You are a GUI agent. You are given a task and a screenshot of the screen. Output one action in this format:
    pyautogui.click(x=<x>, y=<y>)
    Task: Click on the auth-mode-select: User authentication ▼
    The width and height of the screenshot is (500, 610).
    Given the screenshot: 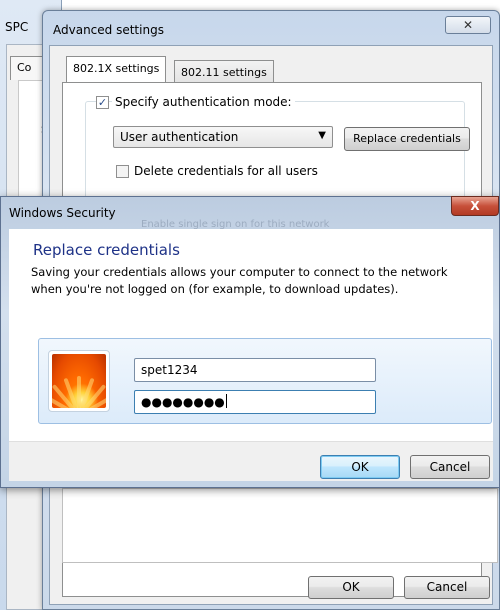 What is the action you would take?
    pyautogui.click(x=223, y=137)
    